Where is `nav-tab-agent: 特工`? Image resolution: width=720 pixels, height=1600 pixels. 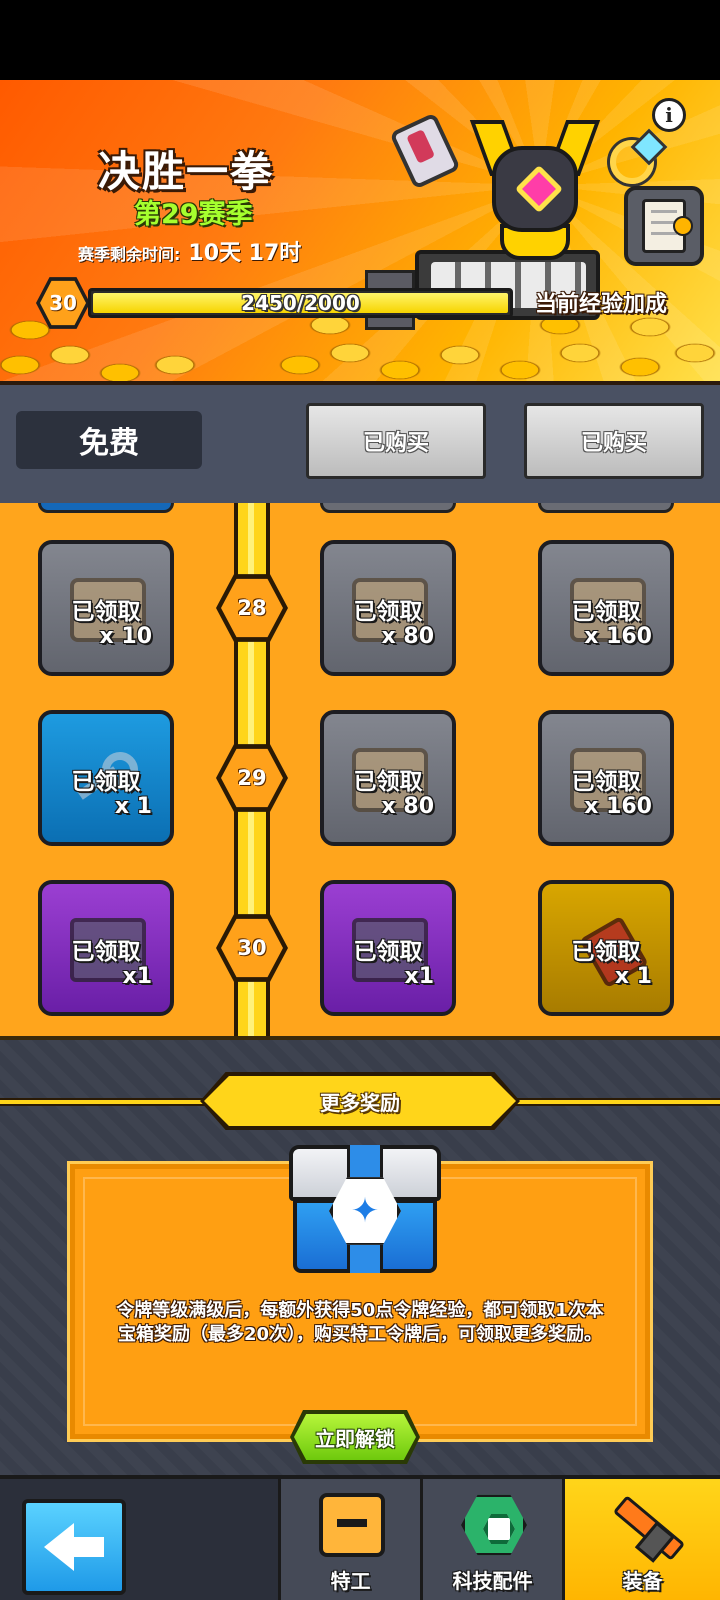 nav-tab-agent: 特工 is located at coordinates (349, 1539).